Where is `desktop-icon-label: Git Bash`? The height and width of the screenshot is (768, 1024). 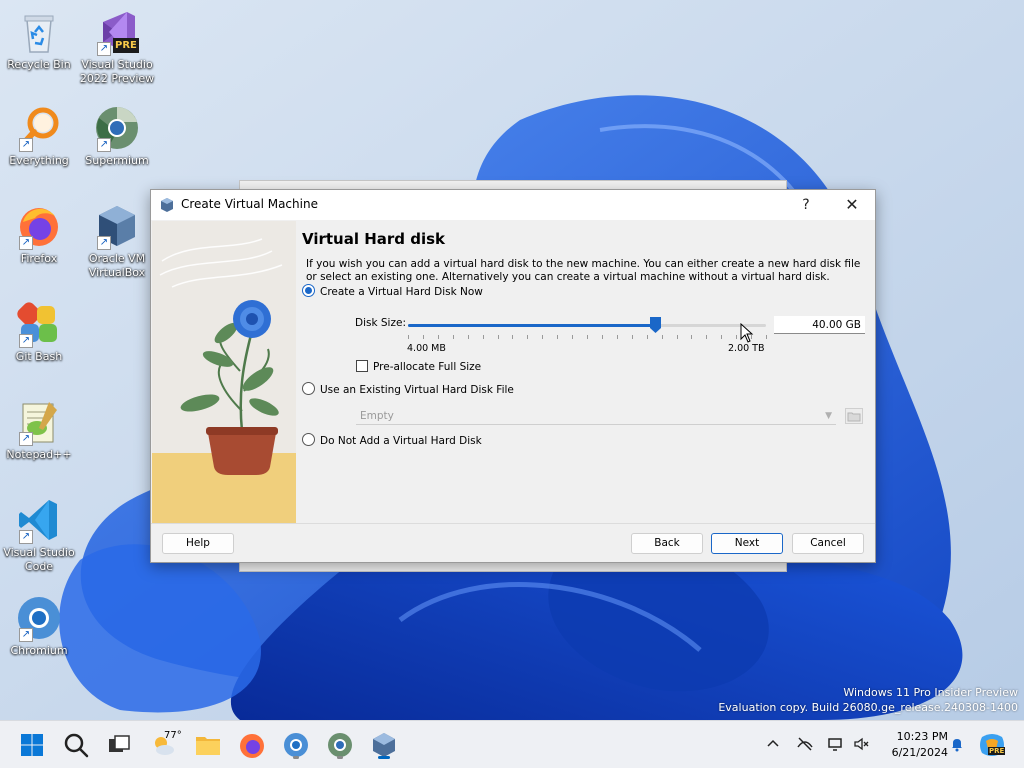 desktop-icon-label: Git Bash is located at coordinates (39, 356).